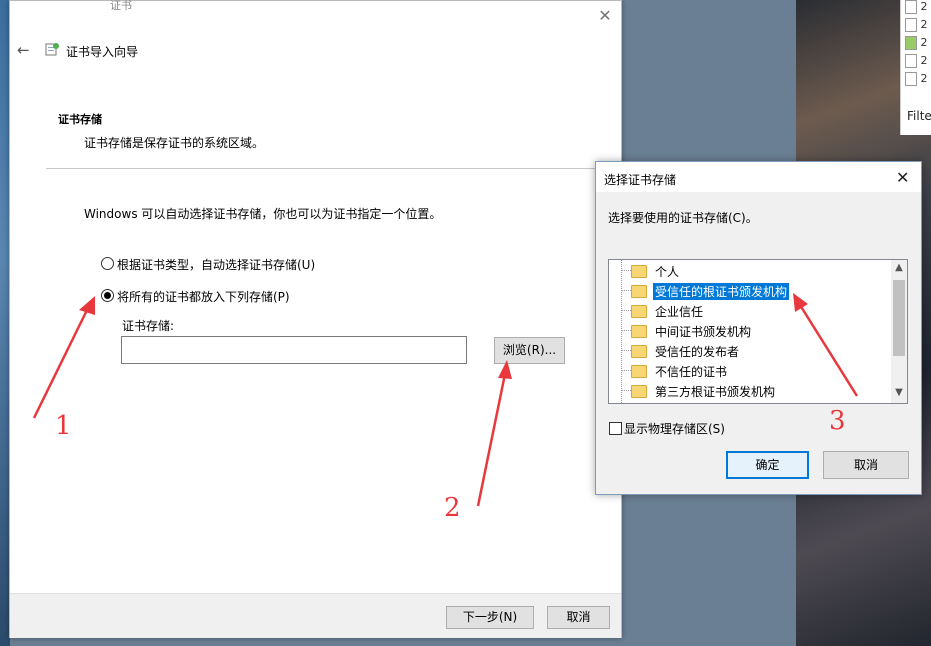 Image resolution: width=931 pixels, height=646 pixels. What do you see at coordinates (837, 421) in the screenshot?
I see `annotation-step-3: 3` at bounding box center [837, 421].